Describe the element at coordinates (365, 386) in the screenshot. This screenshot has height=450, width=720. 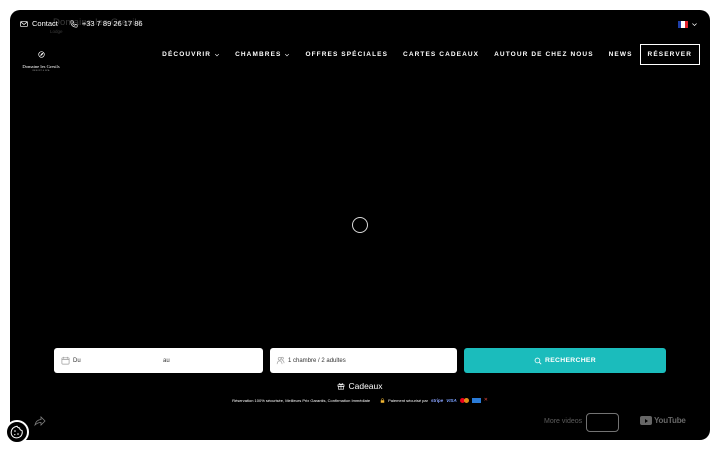
I see `gifts-label: Cadeaux` at that location.